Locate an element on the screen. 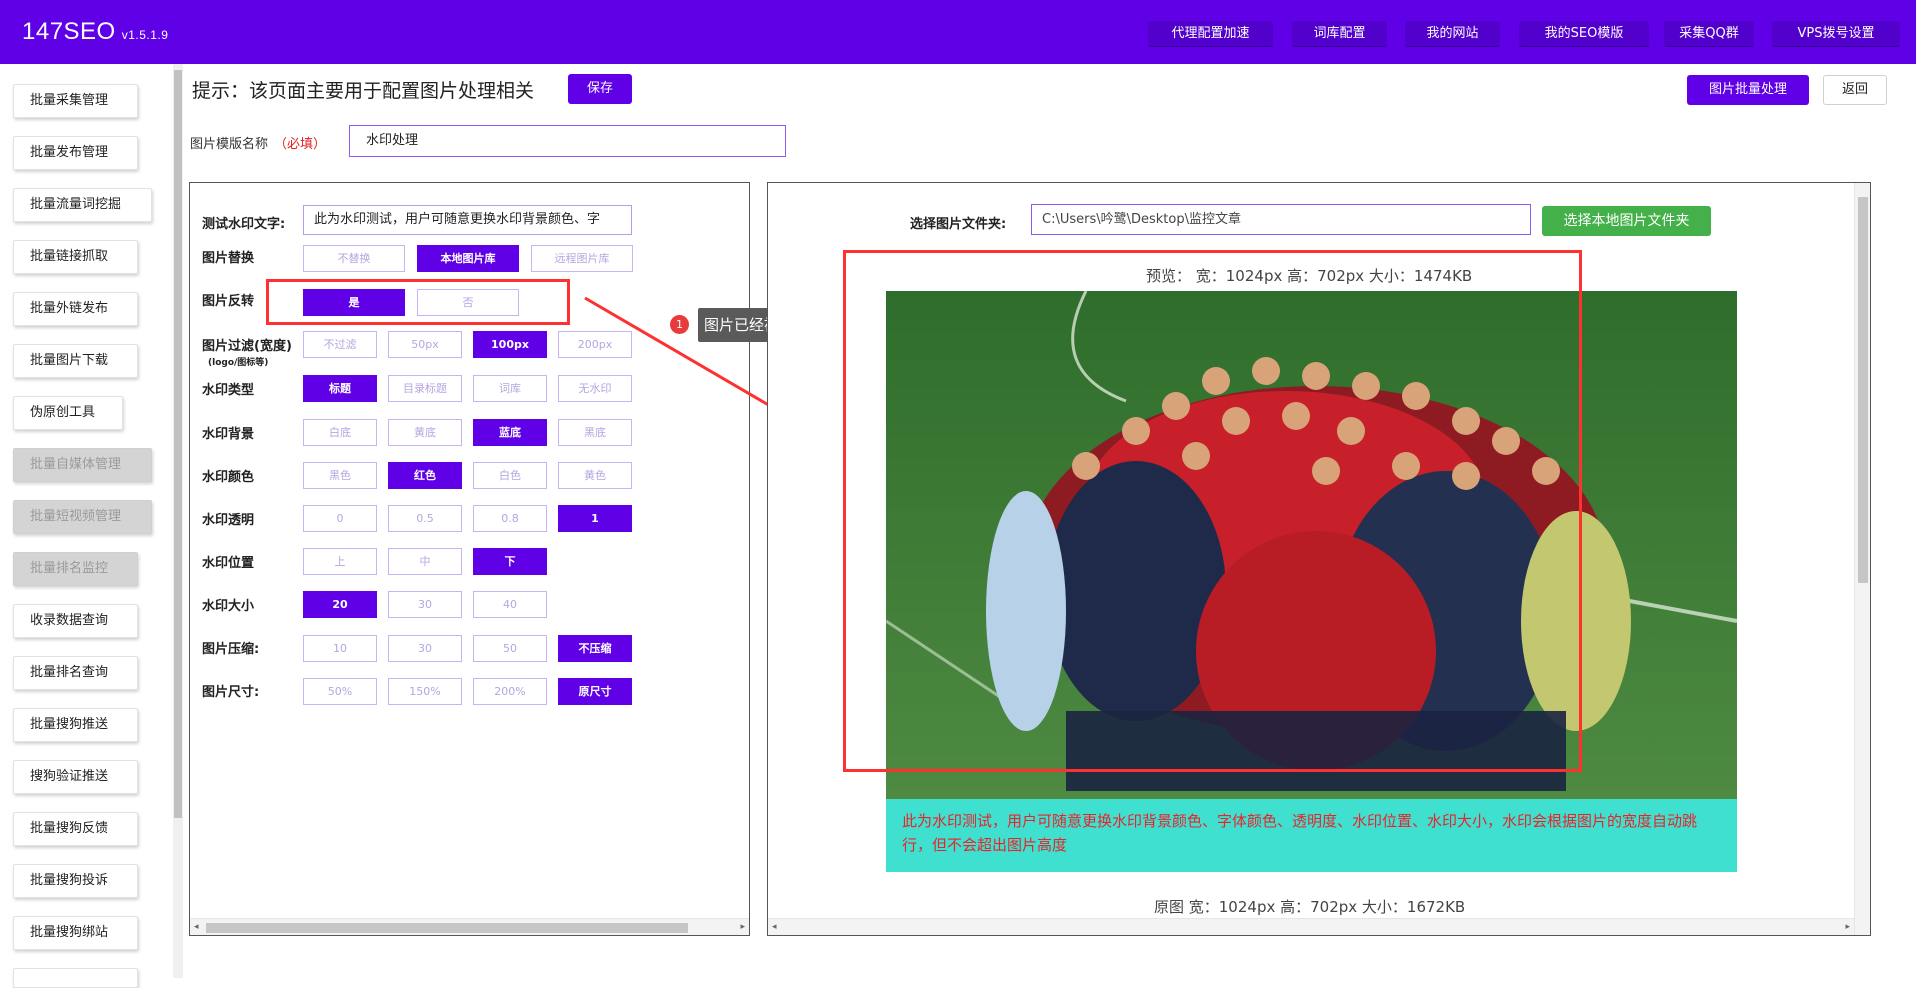 This screenshot has width=1916, height=988. template-name-input: 水印处理 is located at coordinates (567, 141).